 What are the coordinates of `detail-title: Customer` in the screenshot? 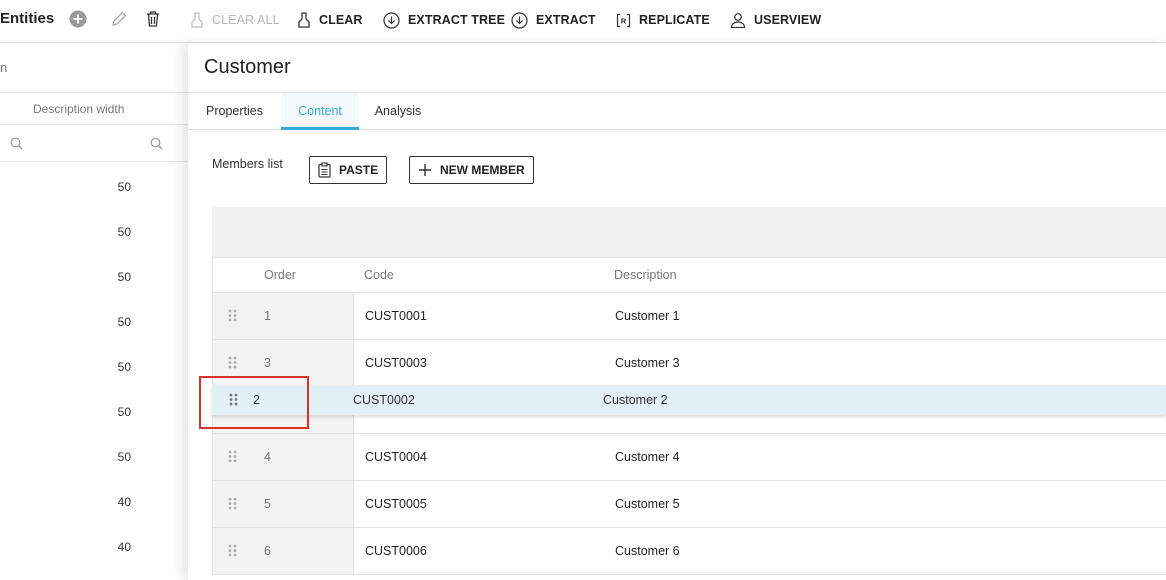 It's located at (247, 67).